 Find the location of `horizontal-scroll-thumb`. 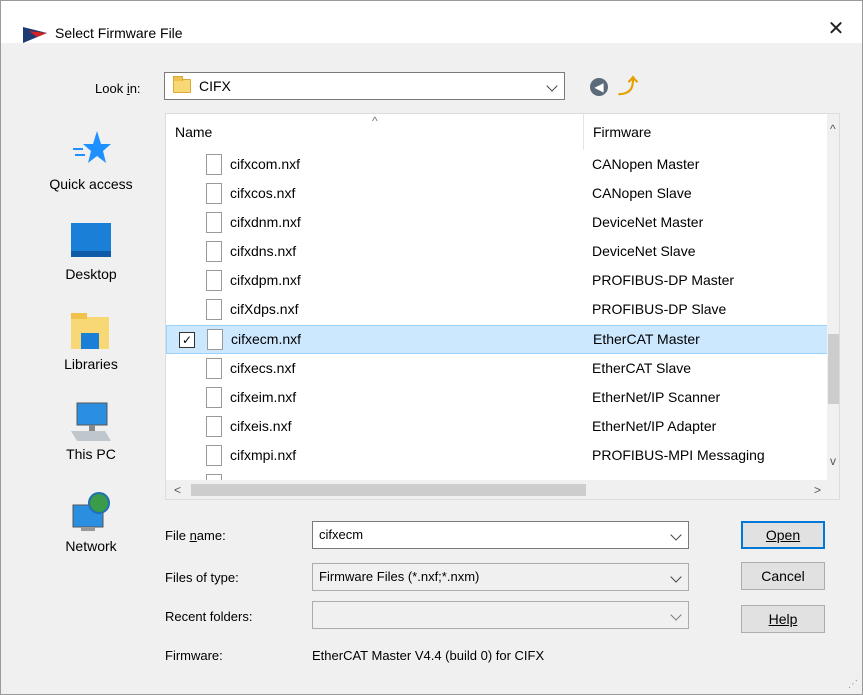

horizontal-scroll-thumb is located at coordinates (388, 490).